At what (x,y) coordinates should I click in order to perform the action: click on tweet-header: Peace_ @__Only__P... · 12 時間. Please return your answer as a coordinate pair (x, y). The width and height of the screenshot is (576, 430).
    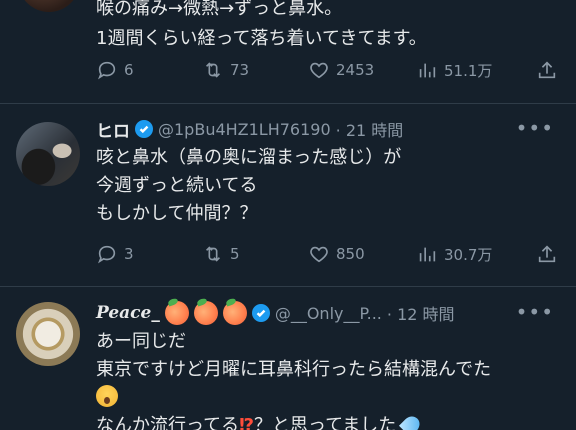
    Looking at the image, I should click on (275, 313).